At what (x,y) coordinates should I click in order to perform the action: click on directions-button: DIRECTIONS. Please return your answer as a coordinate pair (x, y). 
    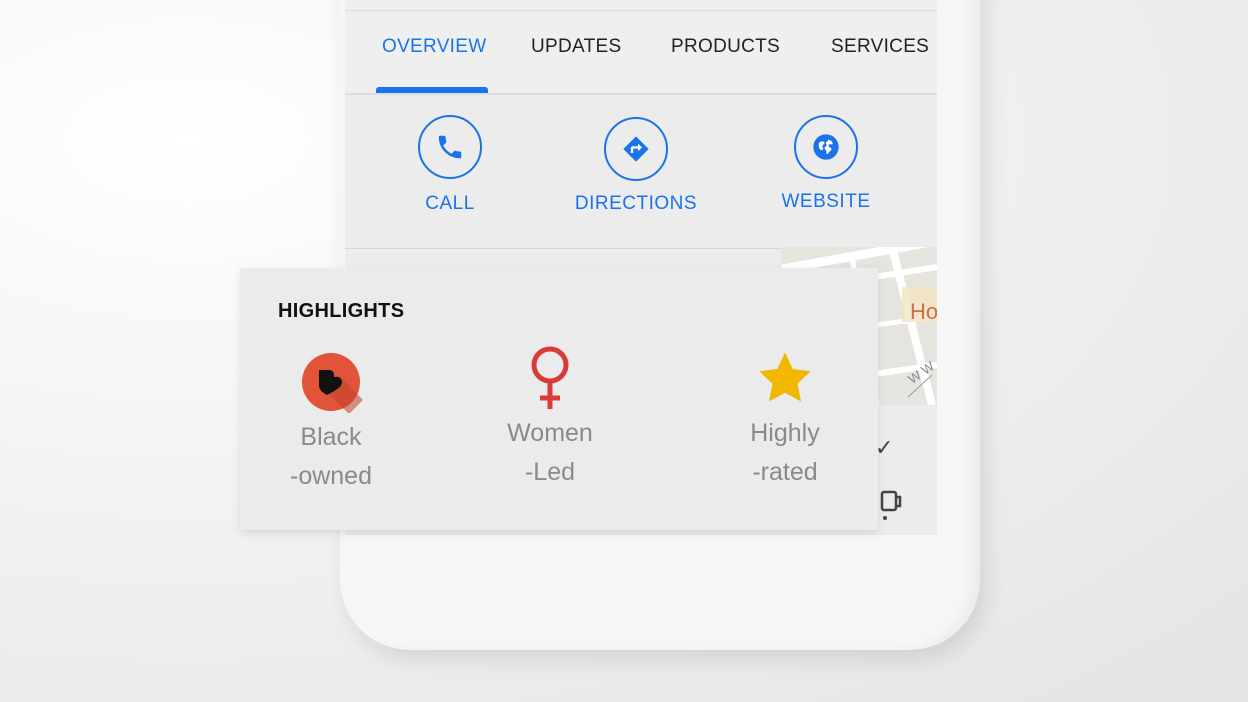
    Looking at the image, I should click on (636, 166).